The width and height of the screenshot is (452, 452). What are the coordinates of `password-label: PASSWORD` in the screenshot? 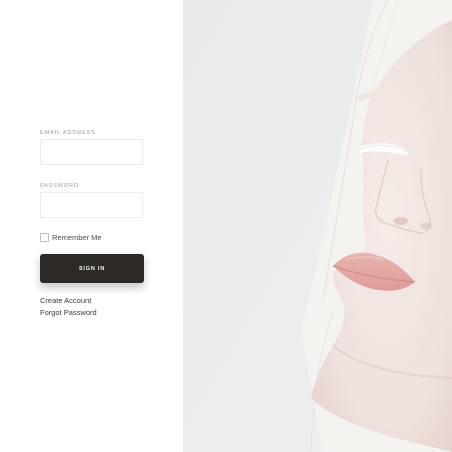 It's located at (59, 186).